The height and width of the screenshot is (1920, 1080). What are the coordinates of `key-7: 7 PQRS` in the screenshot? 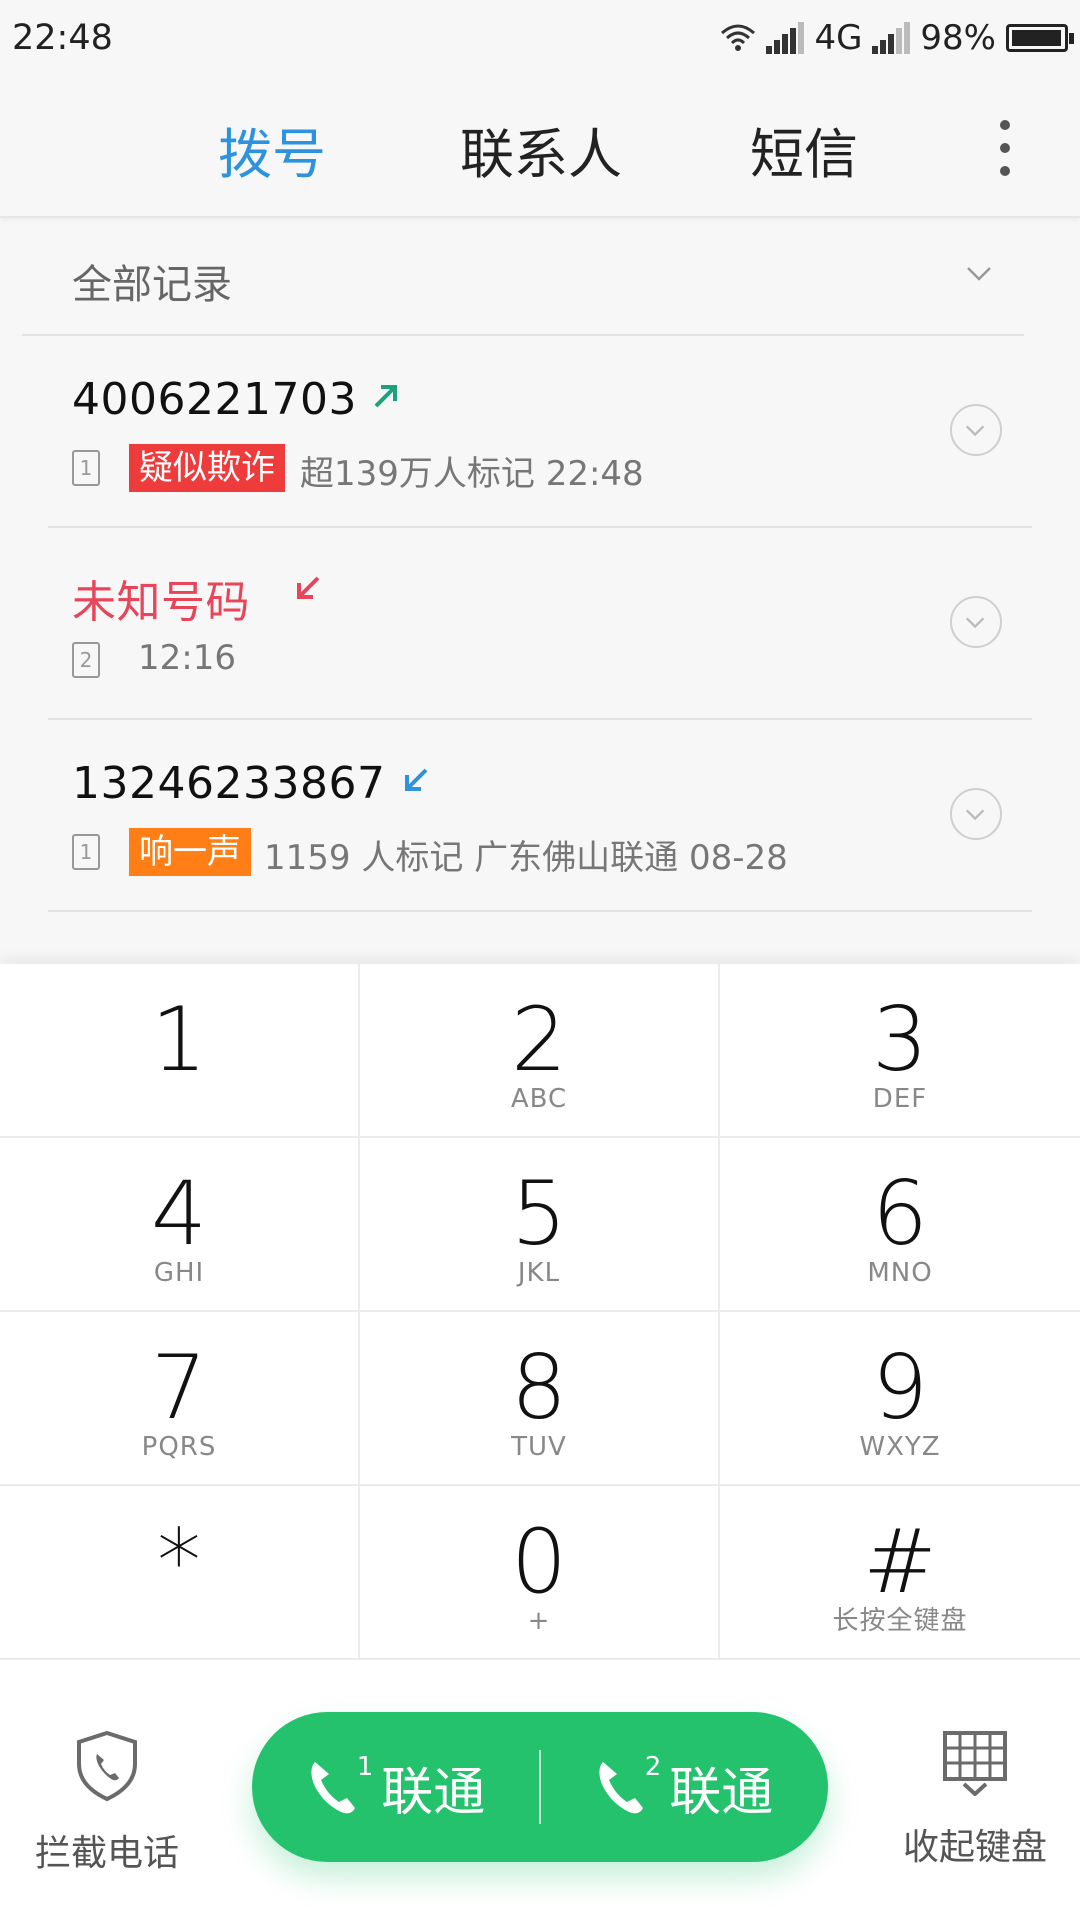 It's located at (180, 1399).